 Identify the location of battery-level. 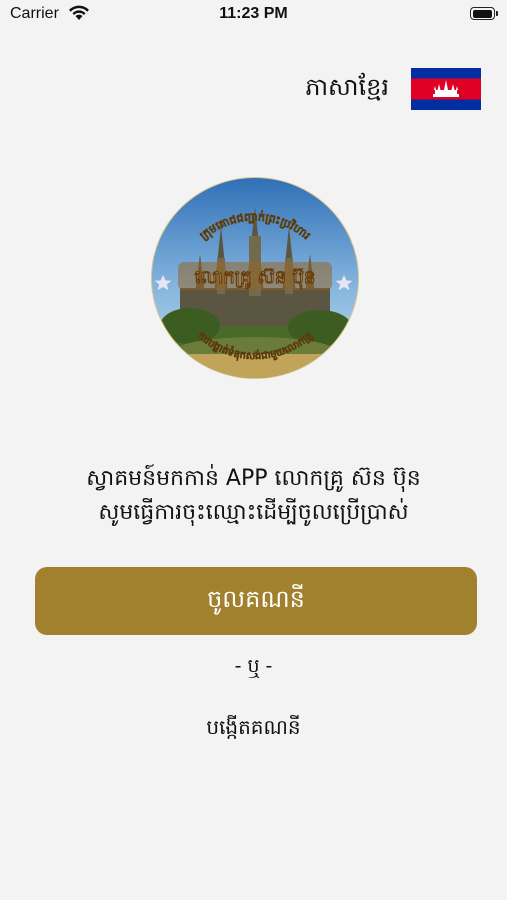
(482, 13).